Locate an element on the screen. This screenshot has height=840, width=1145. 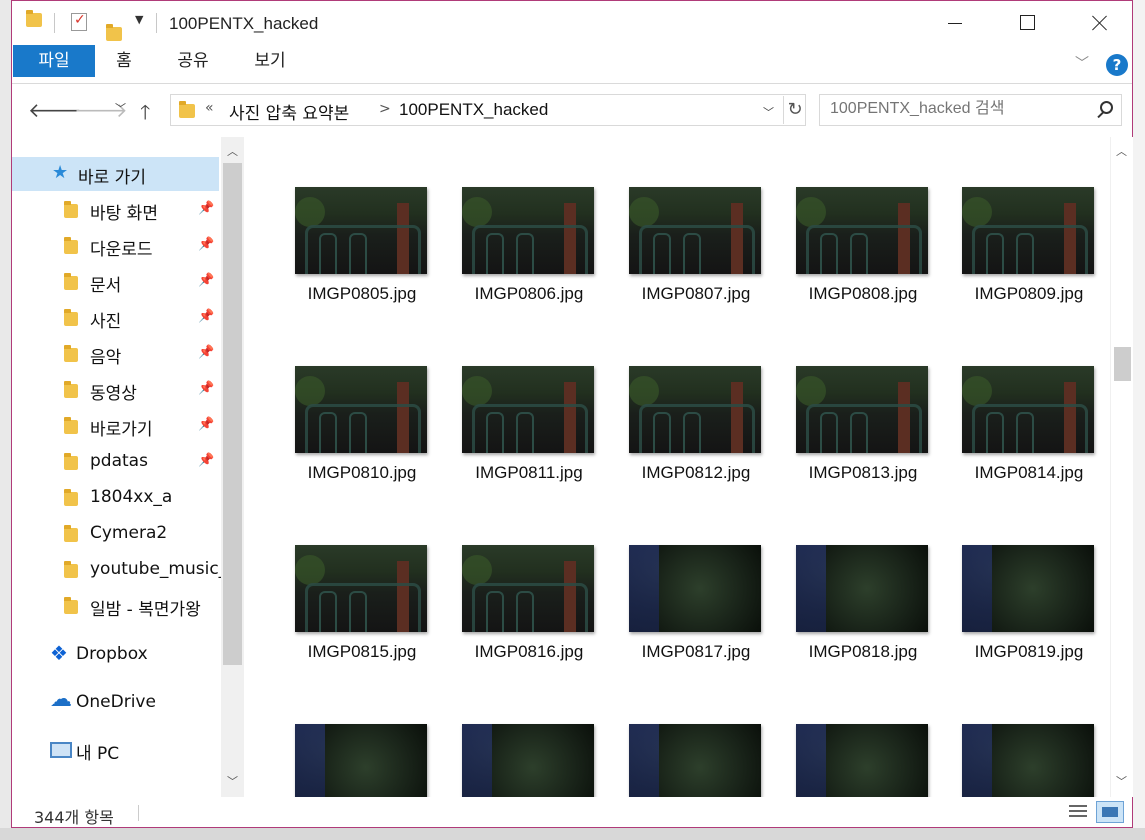
file-tile: IMGP0815.jpg is located at coordinates (354, 606).